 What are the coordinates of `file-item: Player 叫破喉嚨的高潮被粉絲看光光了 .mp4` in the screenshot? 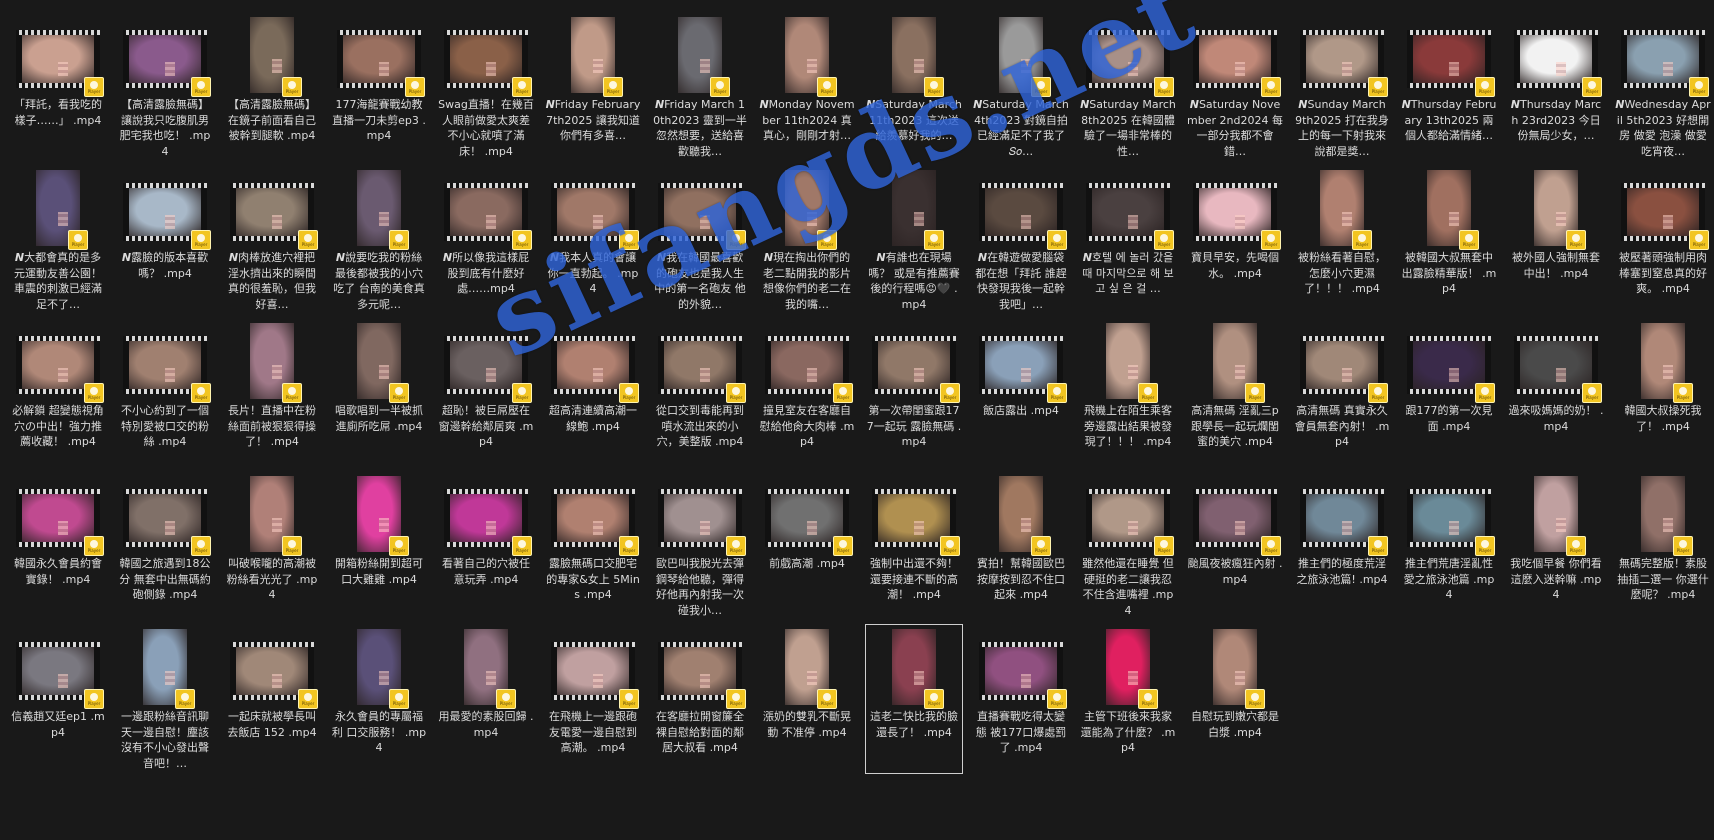 It's located at (272, 546).